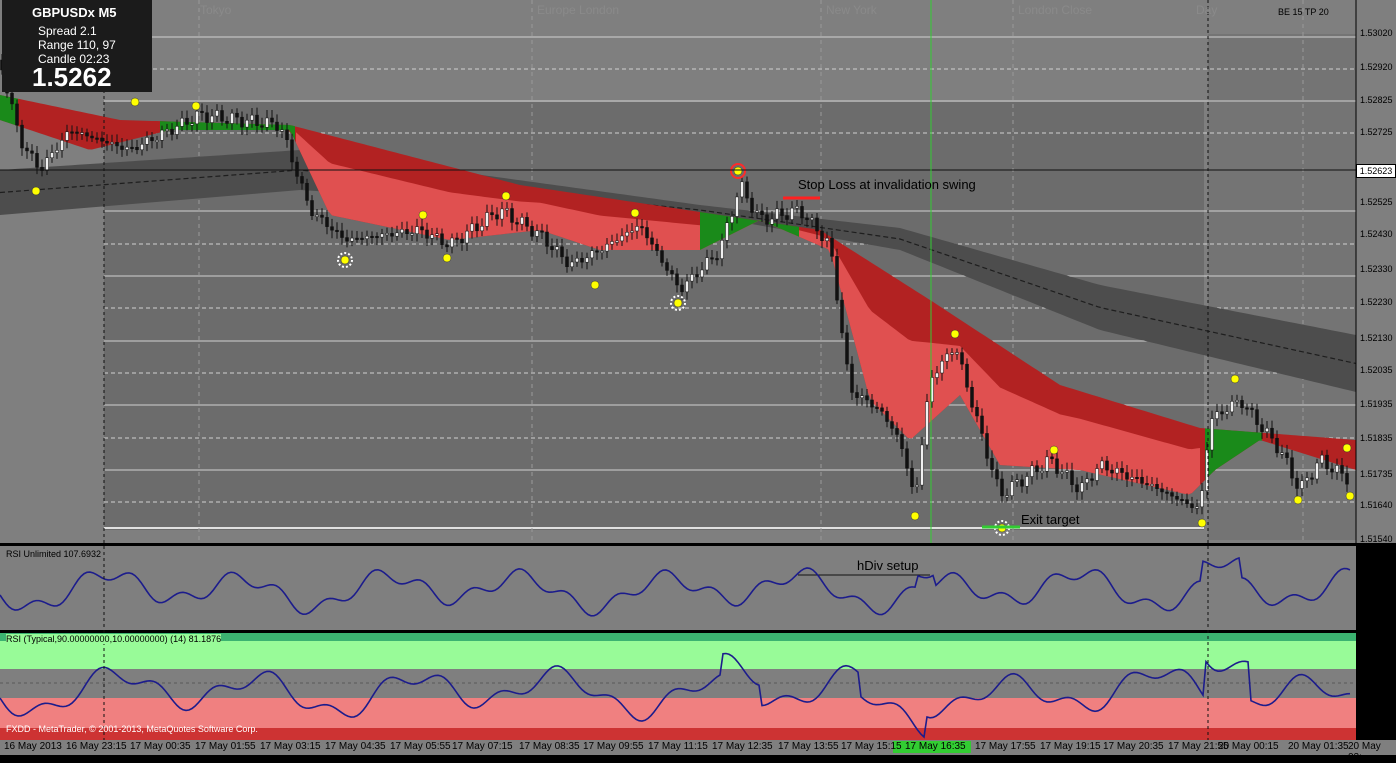 Image resolution: width=1396 pixels, height=763 pixels. What do you see at coordinates (1207, 10) in the screenshot?
I see `session-day: Day` at bounding box center [1207, 10].